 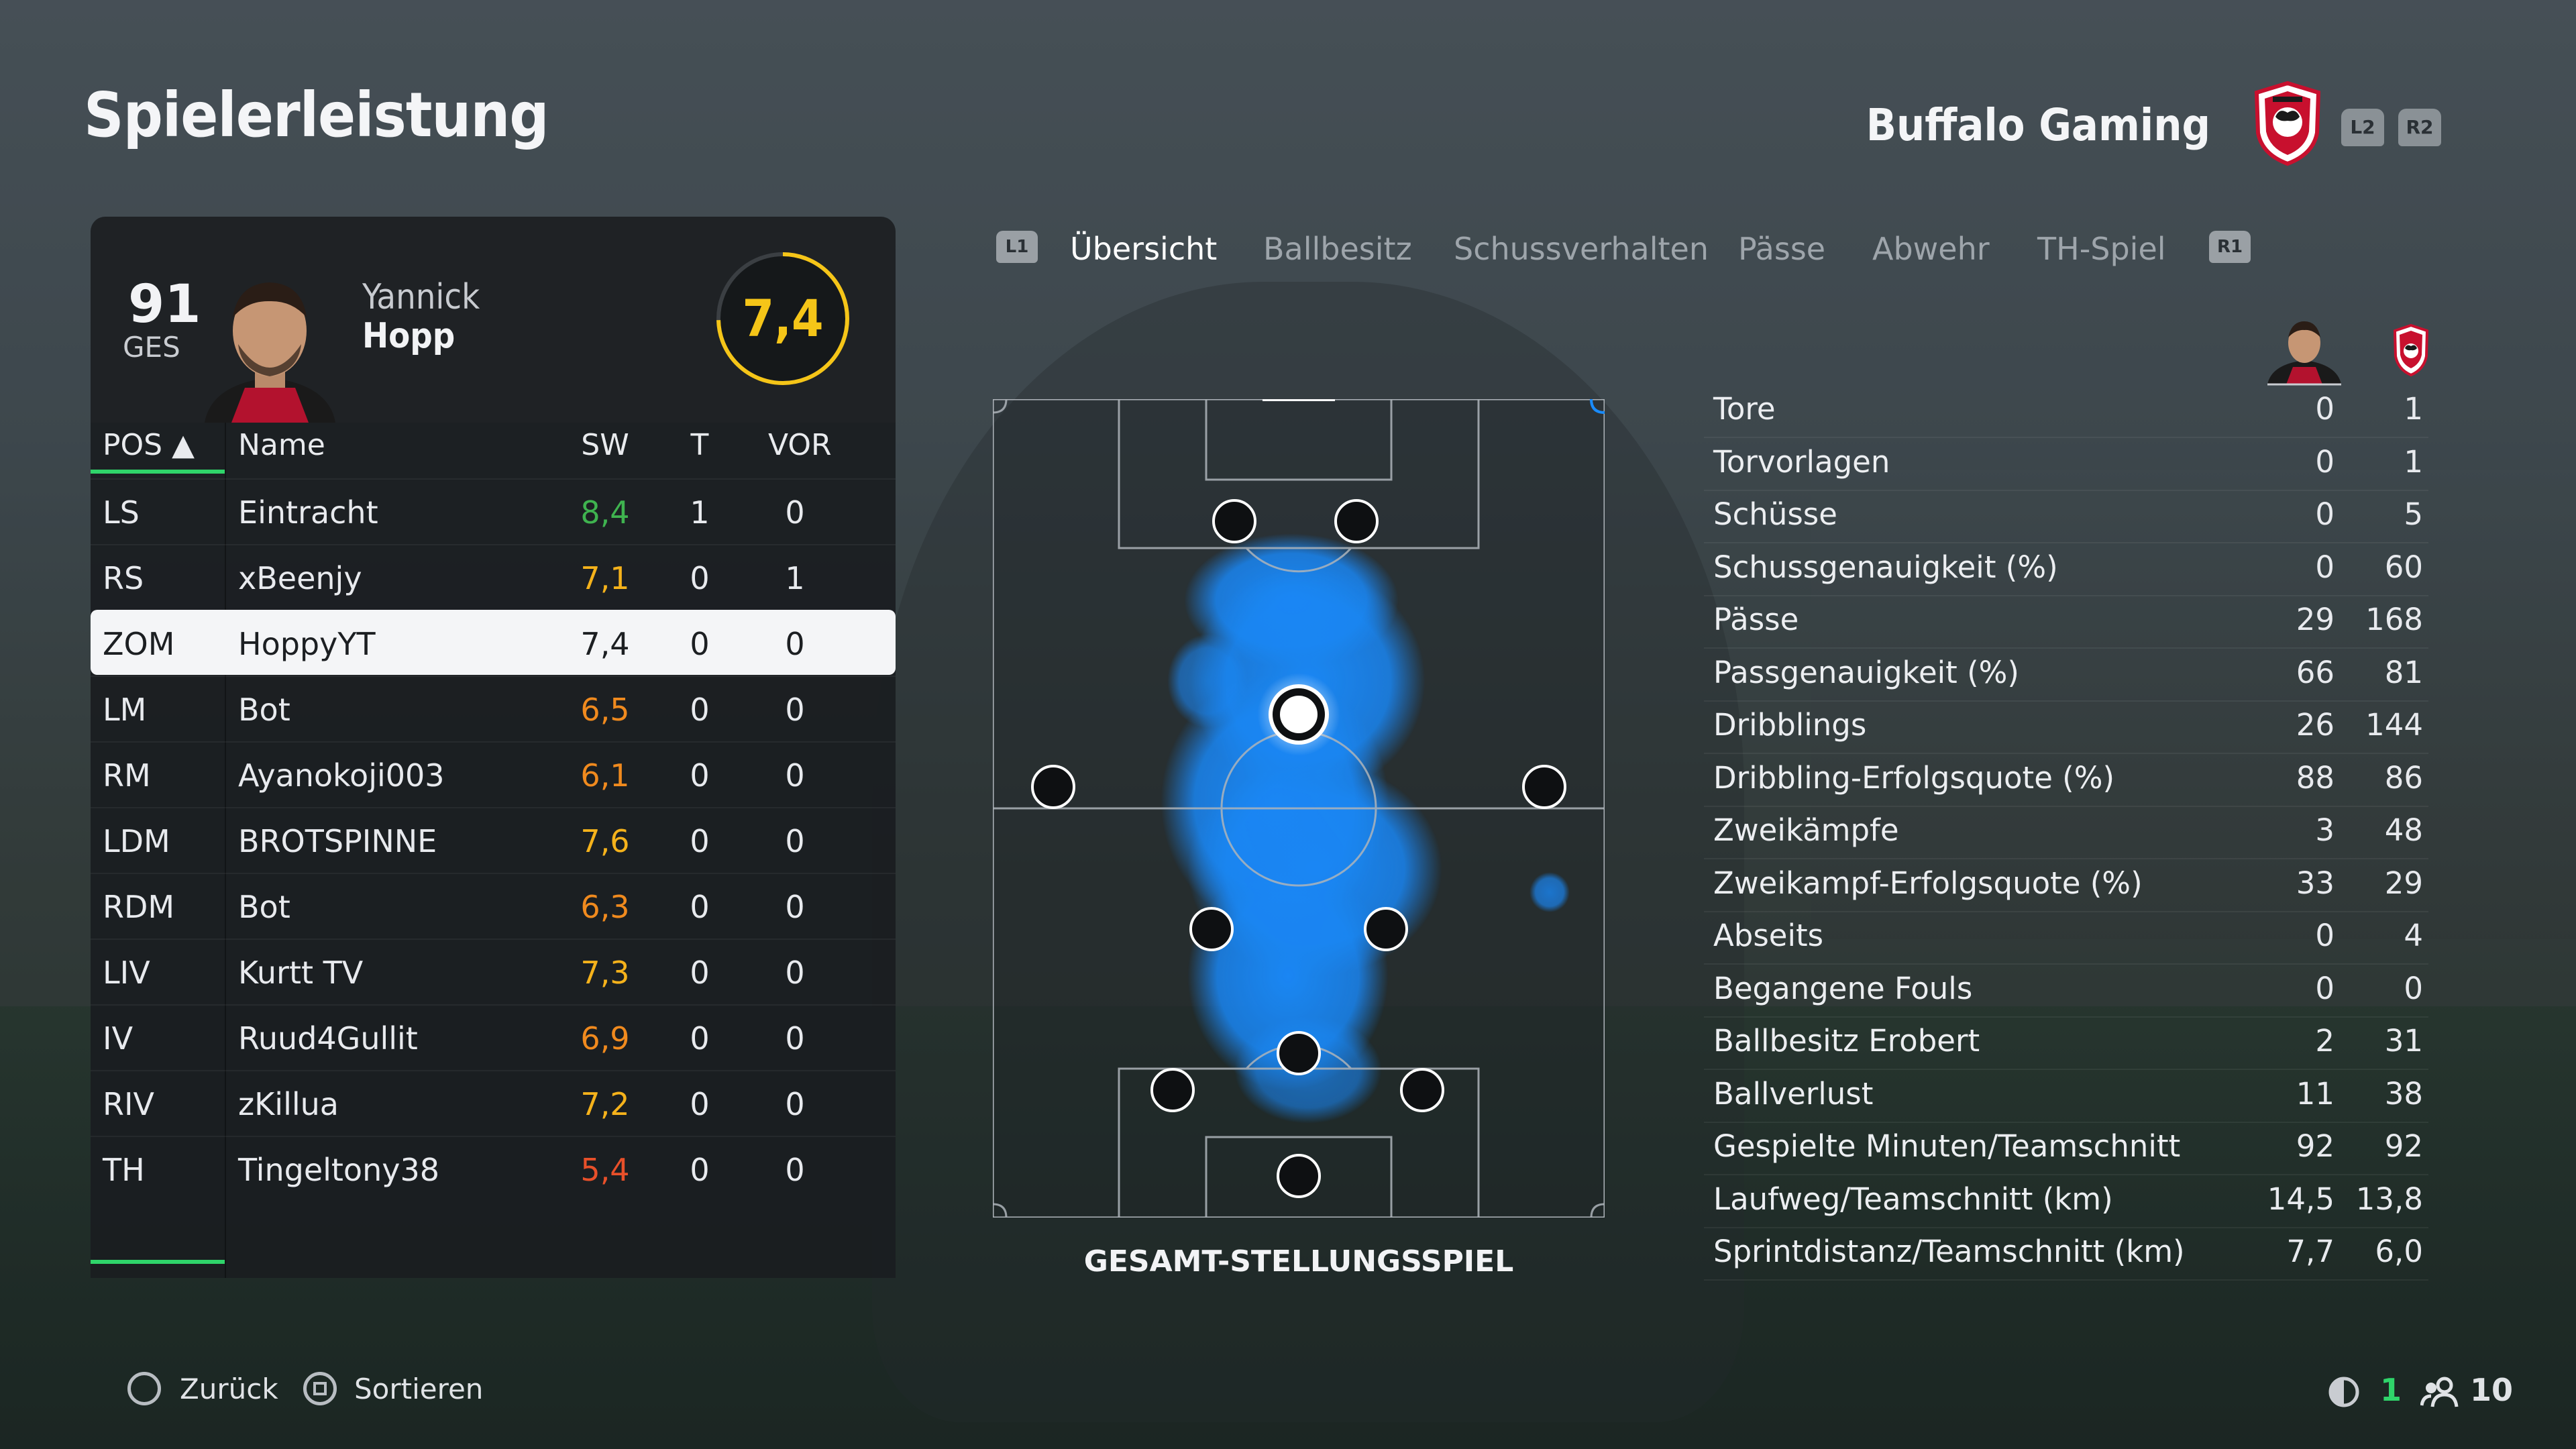 What do you see at coordinates (700, 445) in the screenshot?
I see `header-t: T` at bounding box center [700, 445].